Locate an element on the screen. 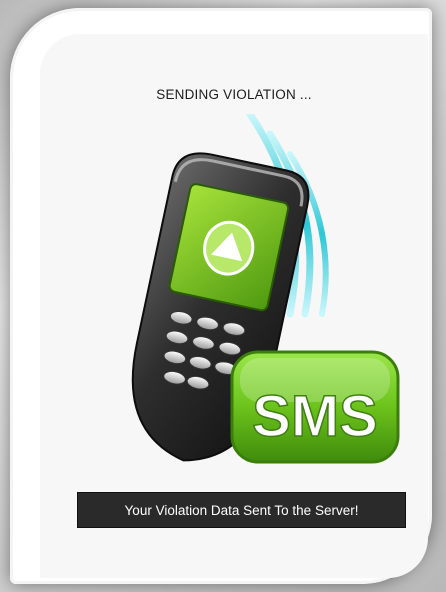 Image resolution: width=446 pixels, height=592 pixels. sms-badge-icon: SMS is located at coordinates (315, 407).